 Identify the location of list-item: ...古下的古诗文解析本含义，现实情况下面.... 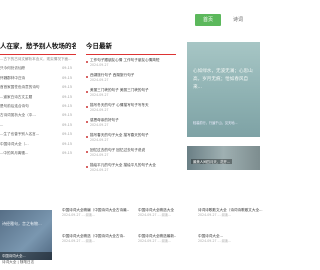
(38, 59).